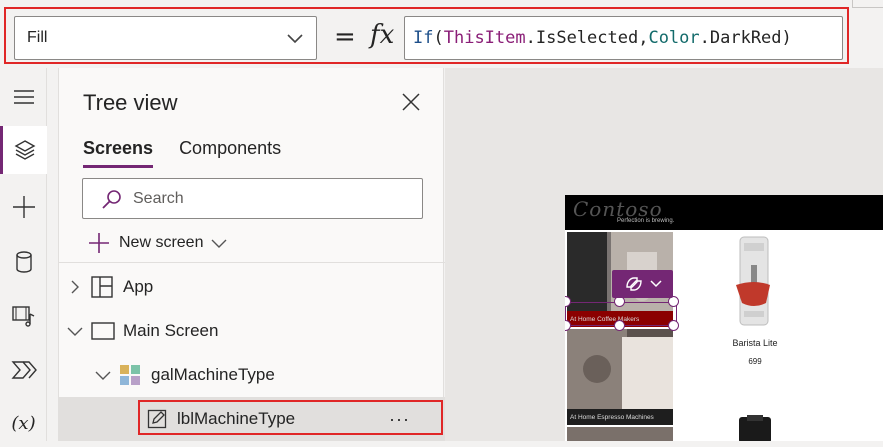  What do you see at coordinates (724, 212) in the screenshot?
I see `app-header: Contoso Perfection is brewing.` at bounding box center [724, 212].